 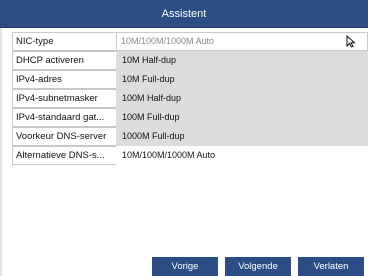 I want to click on nic-option: 100M Full-dup, so click(x=242, y=117).